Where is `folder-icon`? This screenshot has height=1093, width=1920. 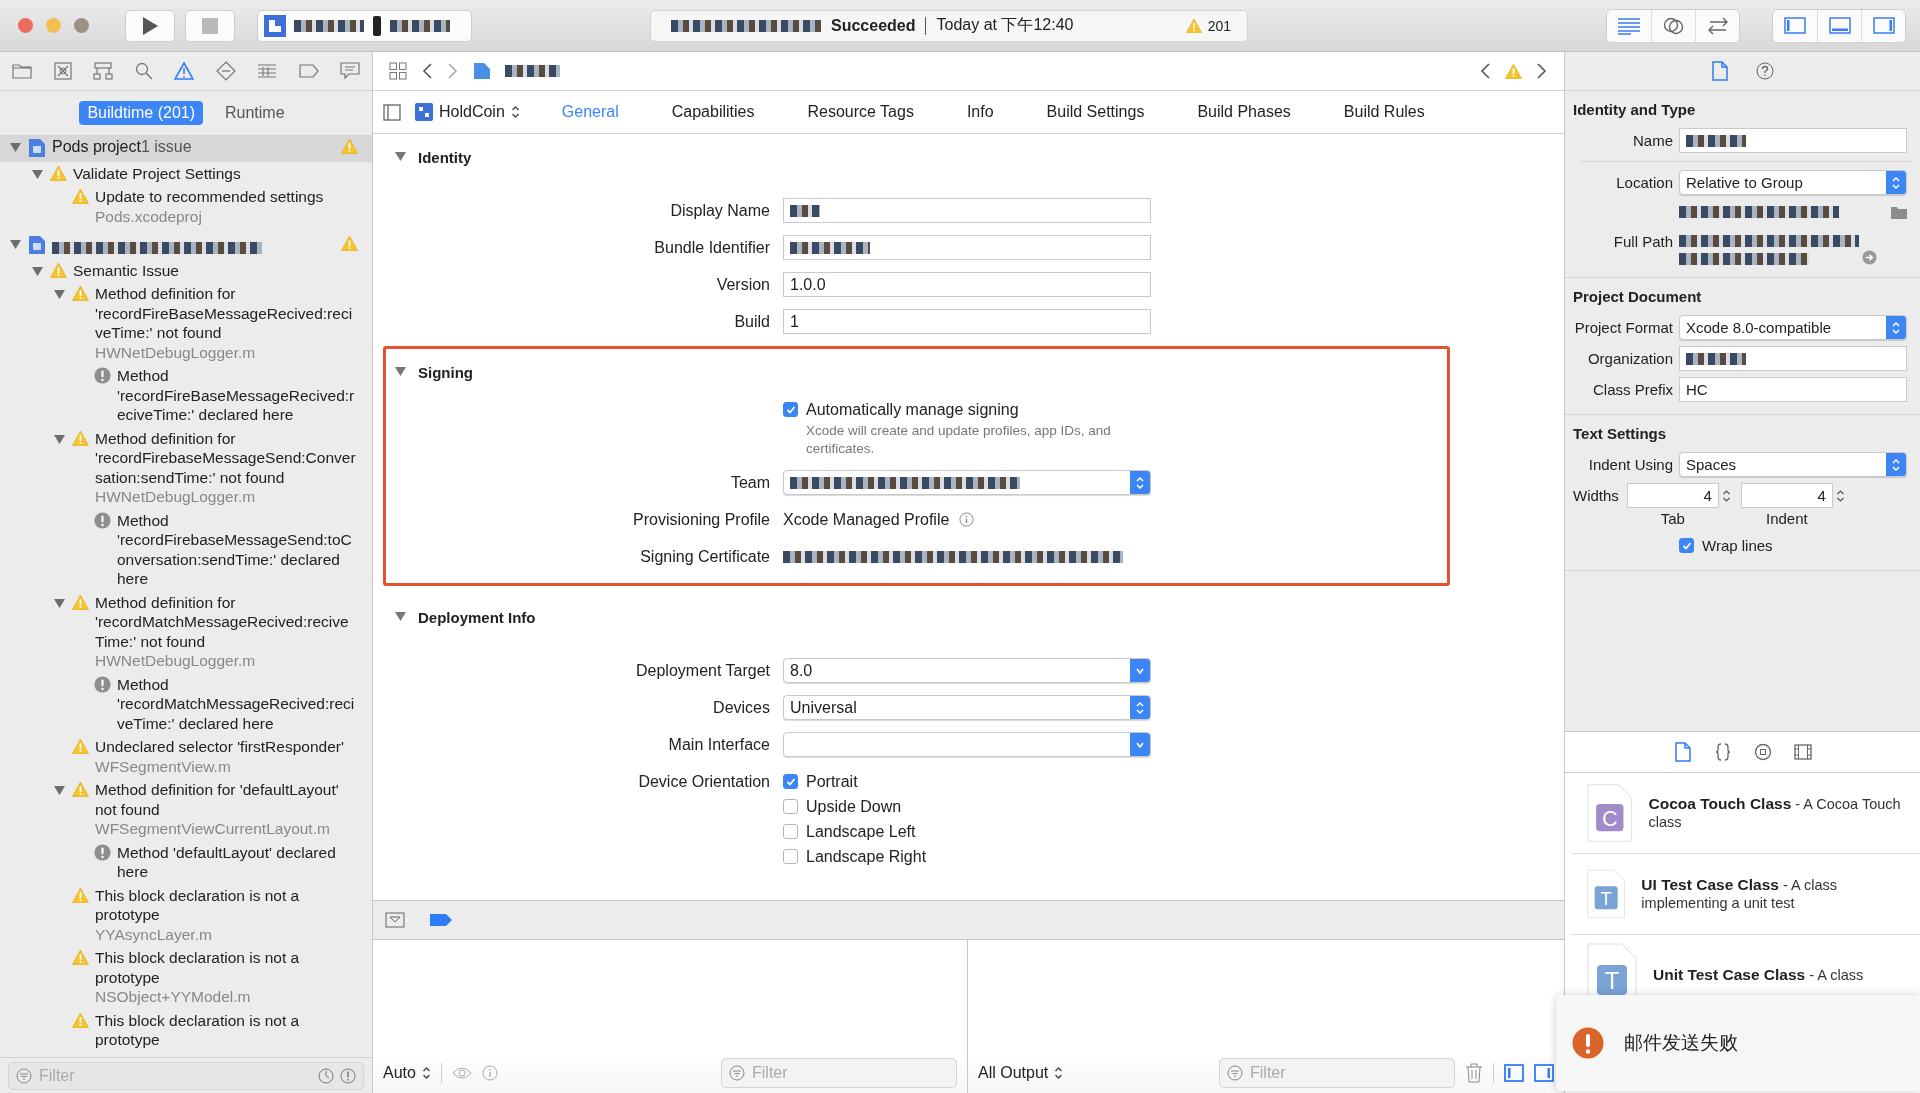
folder-icon is located at coordinates (22, 71).